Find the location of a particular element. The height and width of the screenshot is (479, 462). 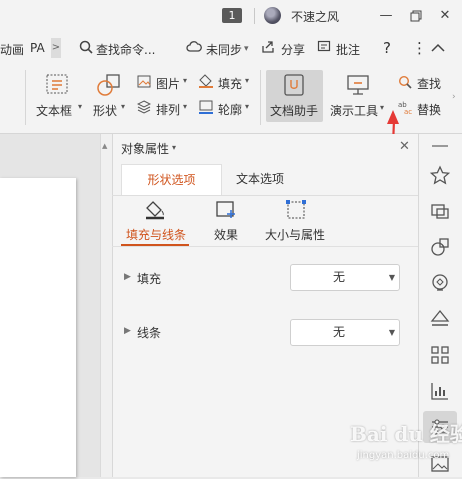

restore-icon is located at coordinates (416, 16).